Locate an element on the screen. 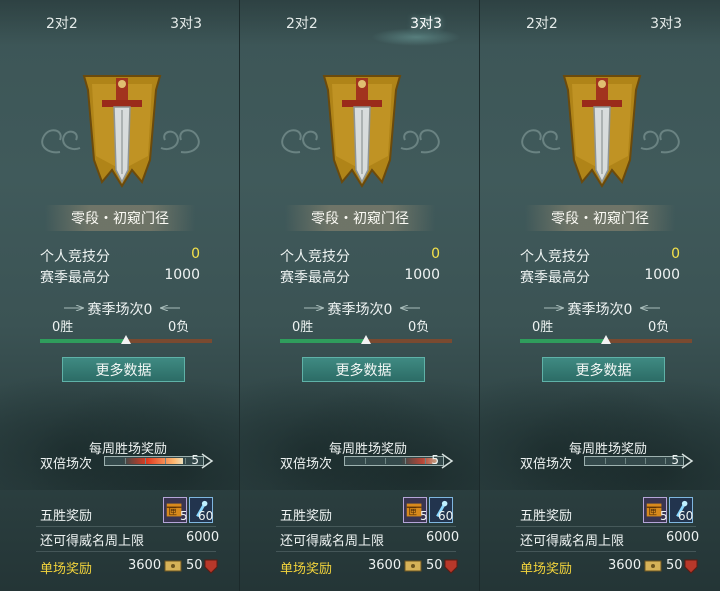  double-bar-glow is located at coordinates (153, 461).